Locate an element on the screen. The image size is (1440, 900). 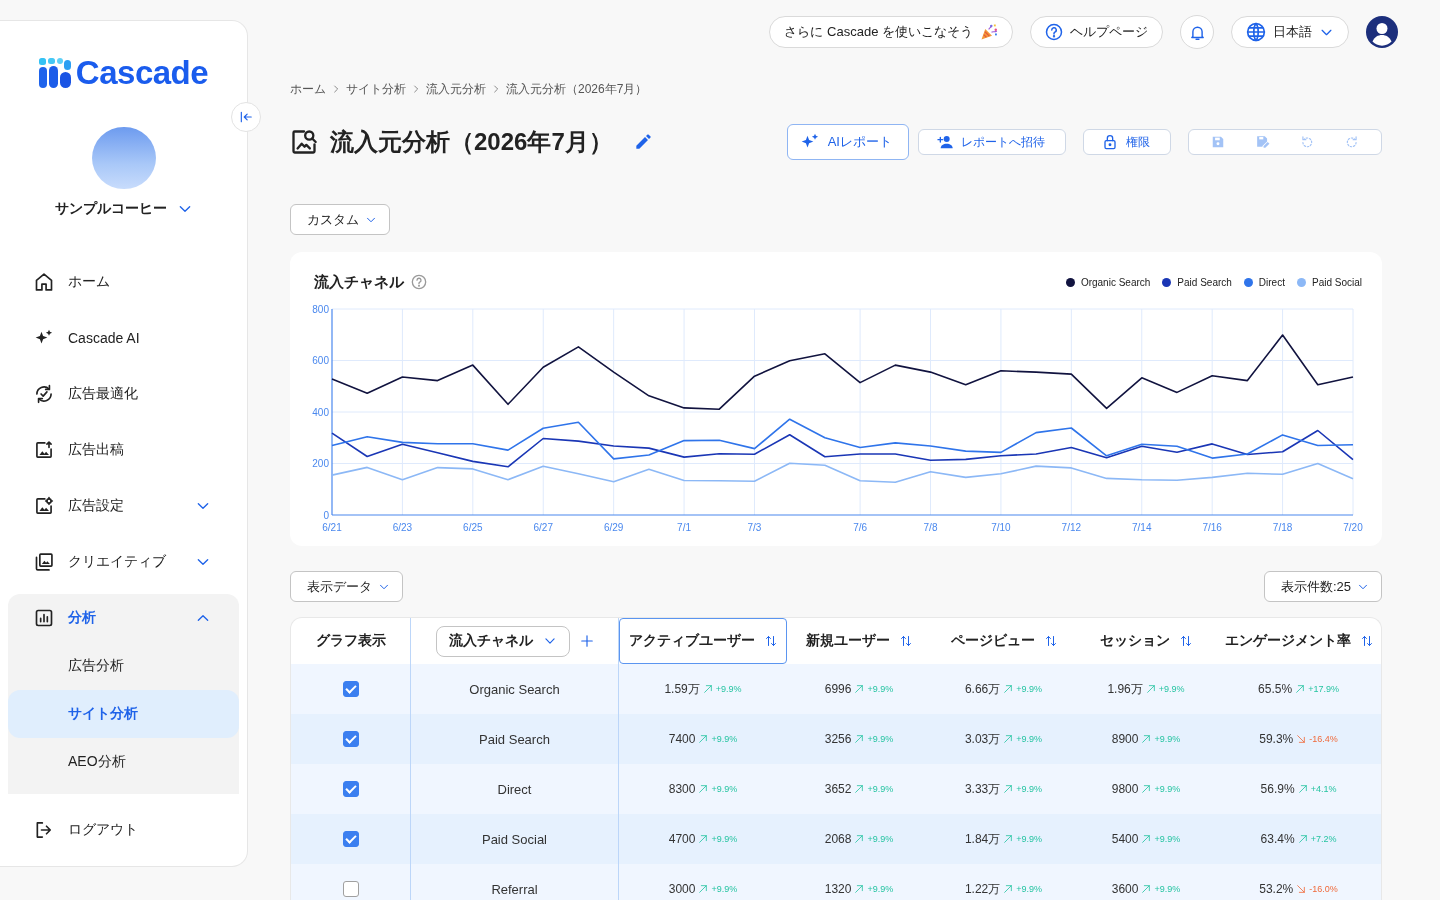
nav-item: 広告最適化 is located at coordinates (123, 394).